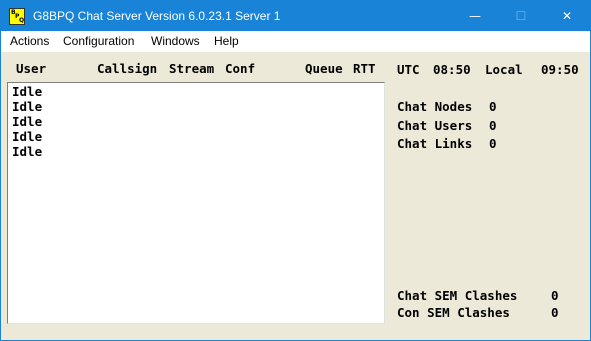 This screenshot has width=591, height=341. I want to click on header-callsign: Callsign, so click(127, 68).